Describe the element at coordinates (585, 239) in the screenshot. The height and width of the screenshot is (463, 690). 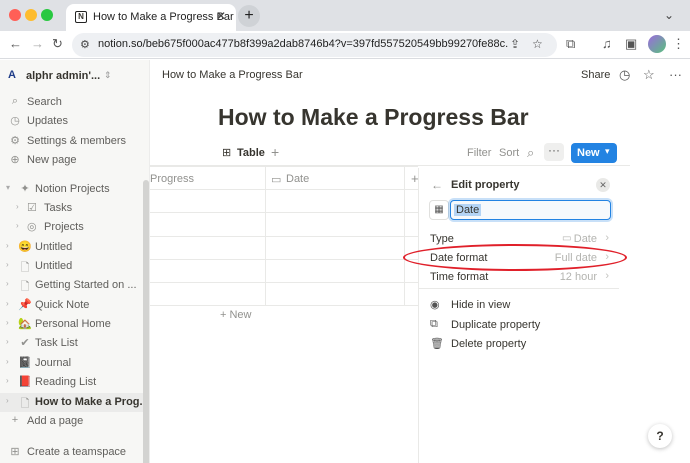
I see `row-value: Date` at that location.